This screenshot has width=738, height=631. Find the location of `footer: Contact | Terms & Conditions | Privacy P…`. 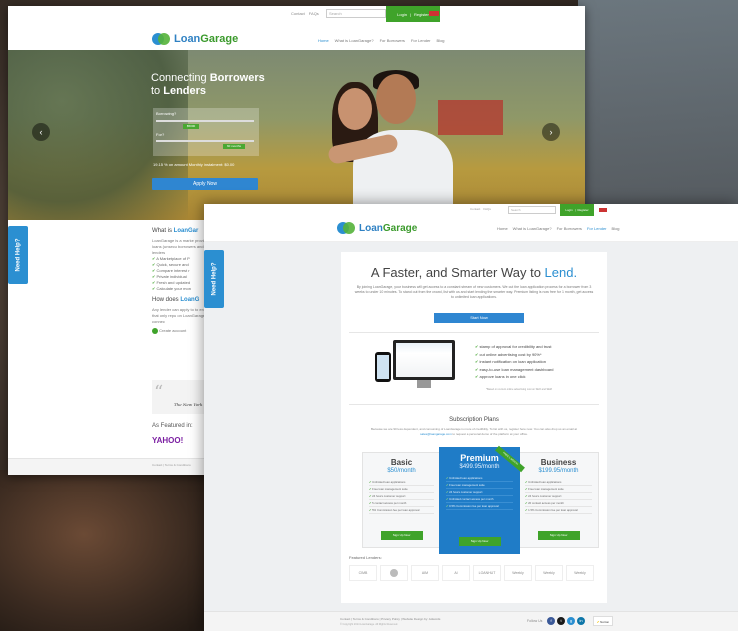

footer: Contact | Terms & Conditions | Privacy P… is located at coordinates (471, 621).